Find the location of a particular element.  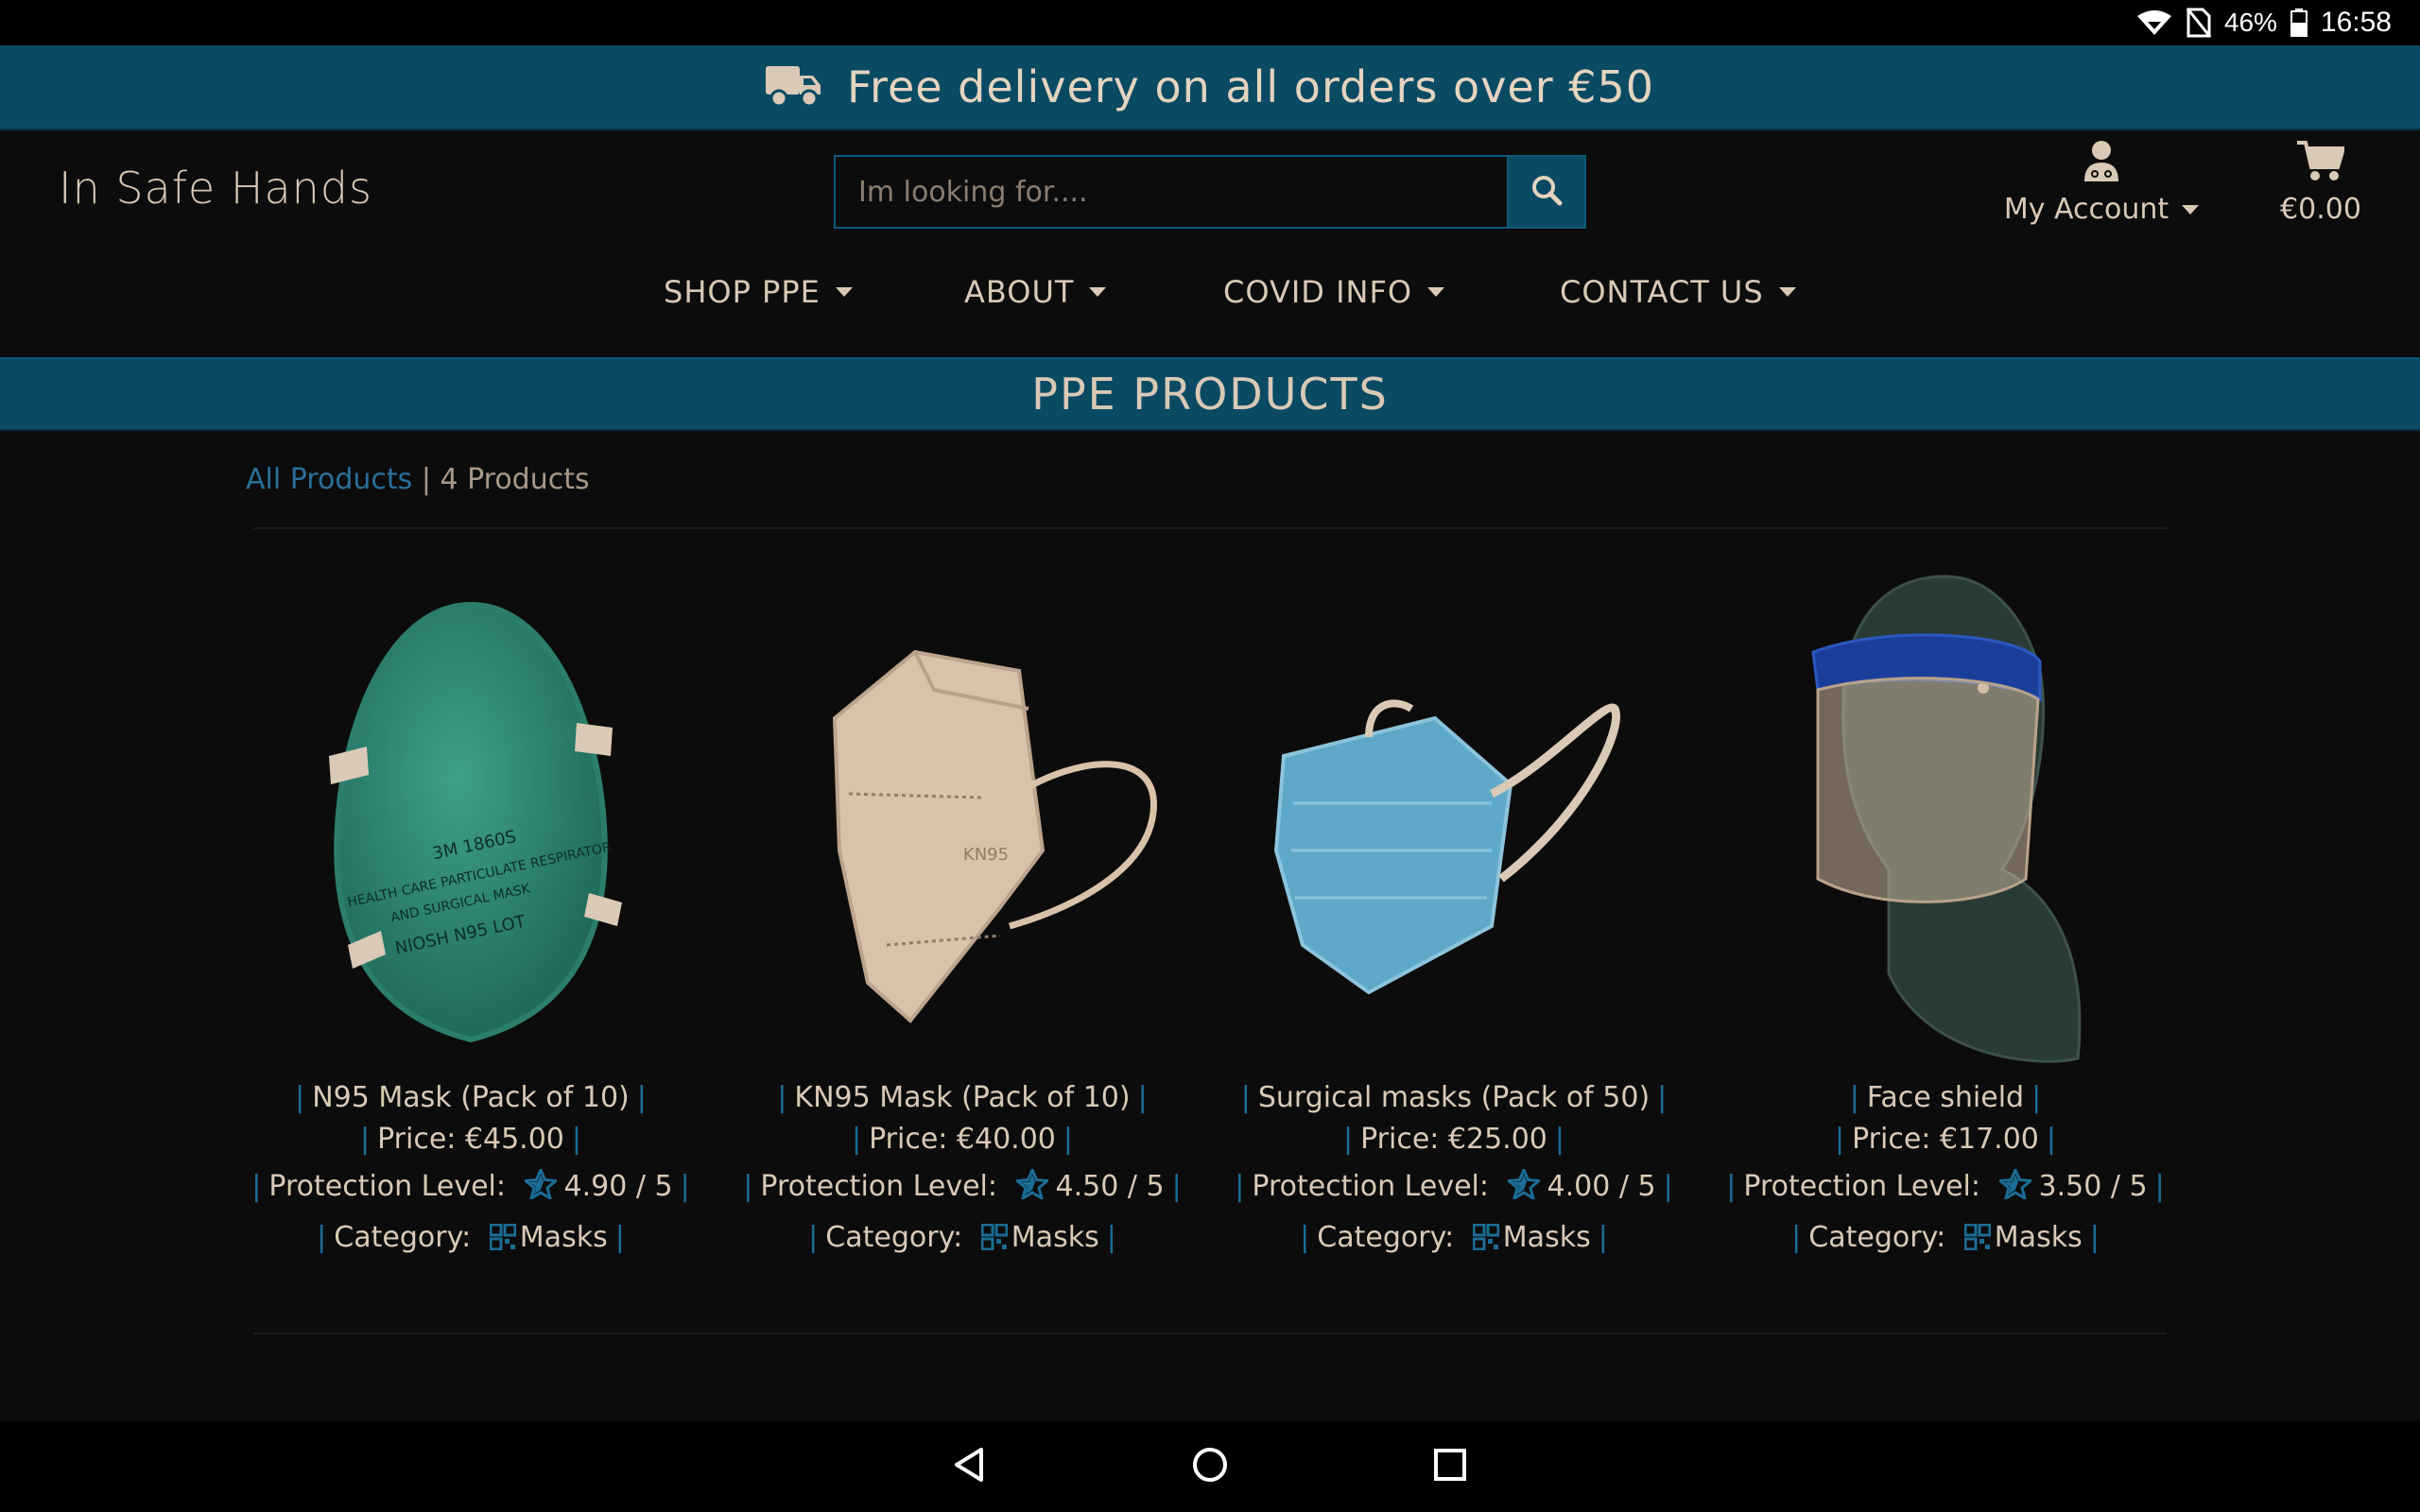

main-nav: SHOP PPE ABOUT COVID INFO CONTACT US is located at coordinates (1210, 302).